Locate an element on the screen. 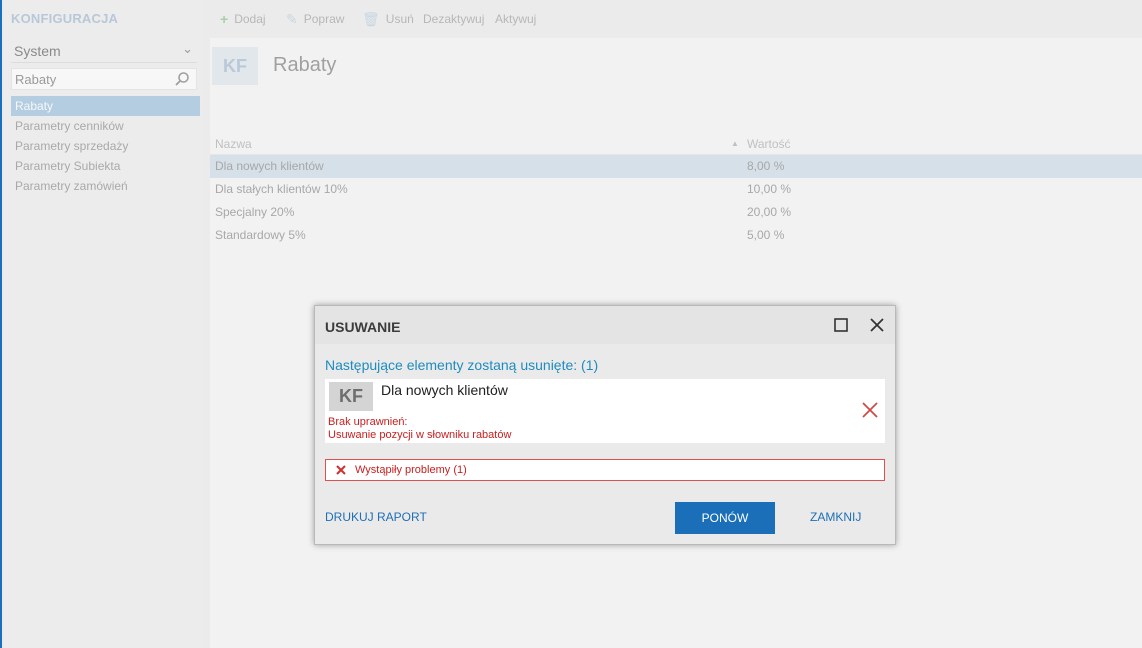 Image resolution: width=1142 pixels, height=648 pixels. module-select: System ⌄ is located at coordinates (104, 51).